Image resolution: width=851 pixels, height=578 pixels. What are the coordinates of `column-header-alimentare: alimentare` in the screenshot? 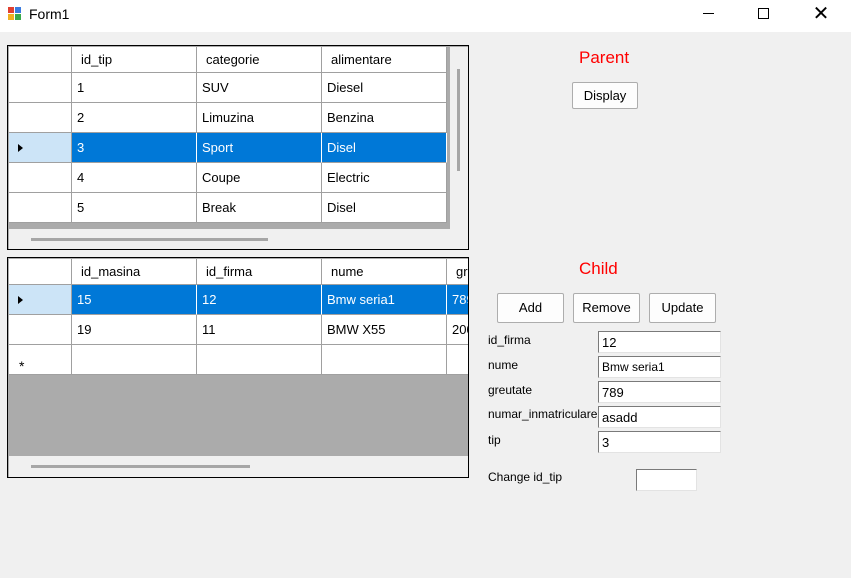 It's located at (384, 60).